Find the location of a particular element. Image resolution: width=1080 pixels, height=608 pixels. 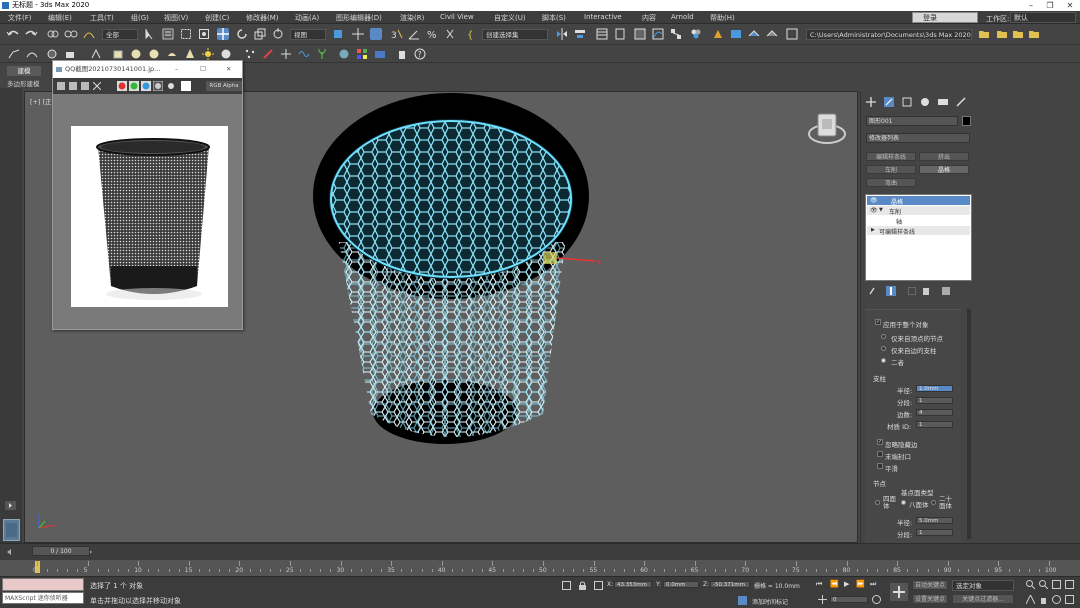

blue-channel-icon is located at coordinates (146, 86).